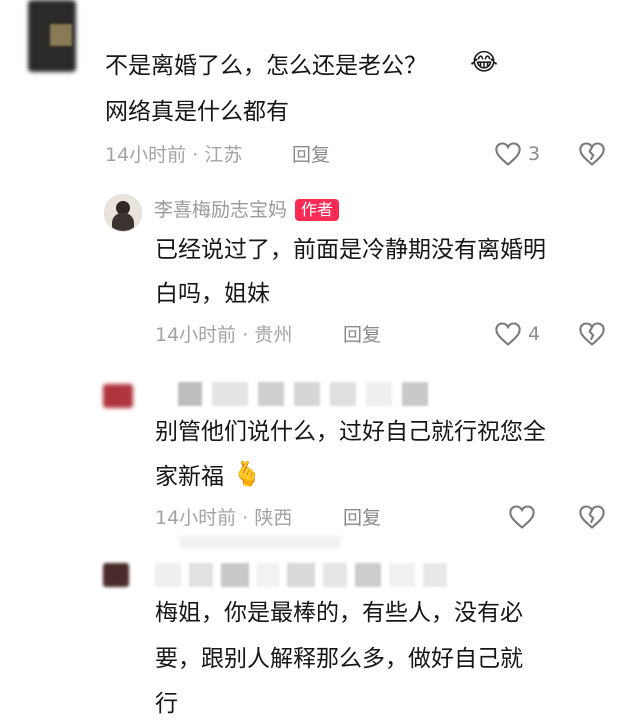  I want to click on like-button: 3, so click(517, 154).